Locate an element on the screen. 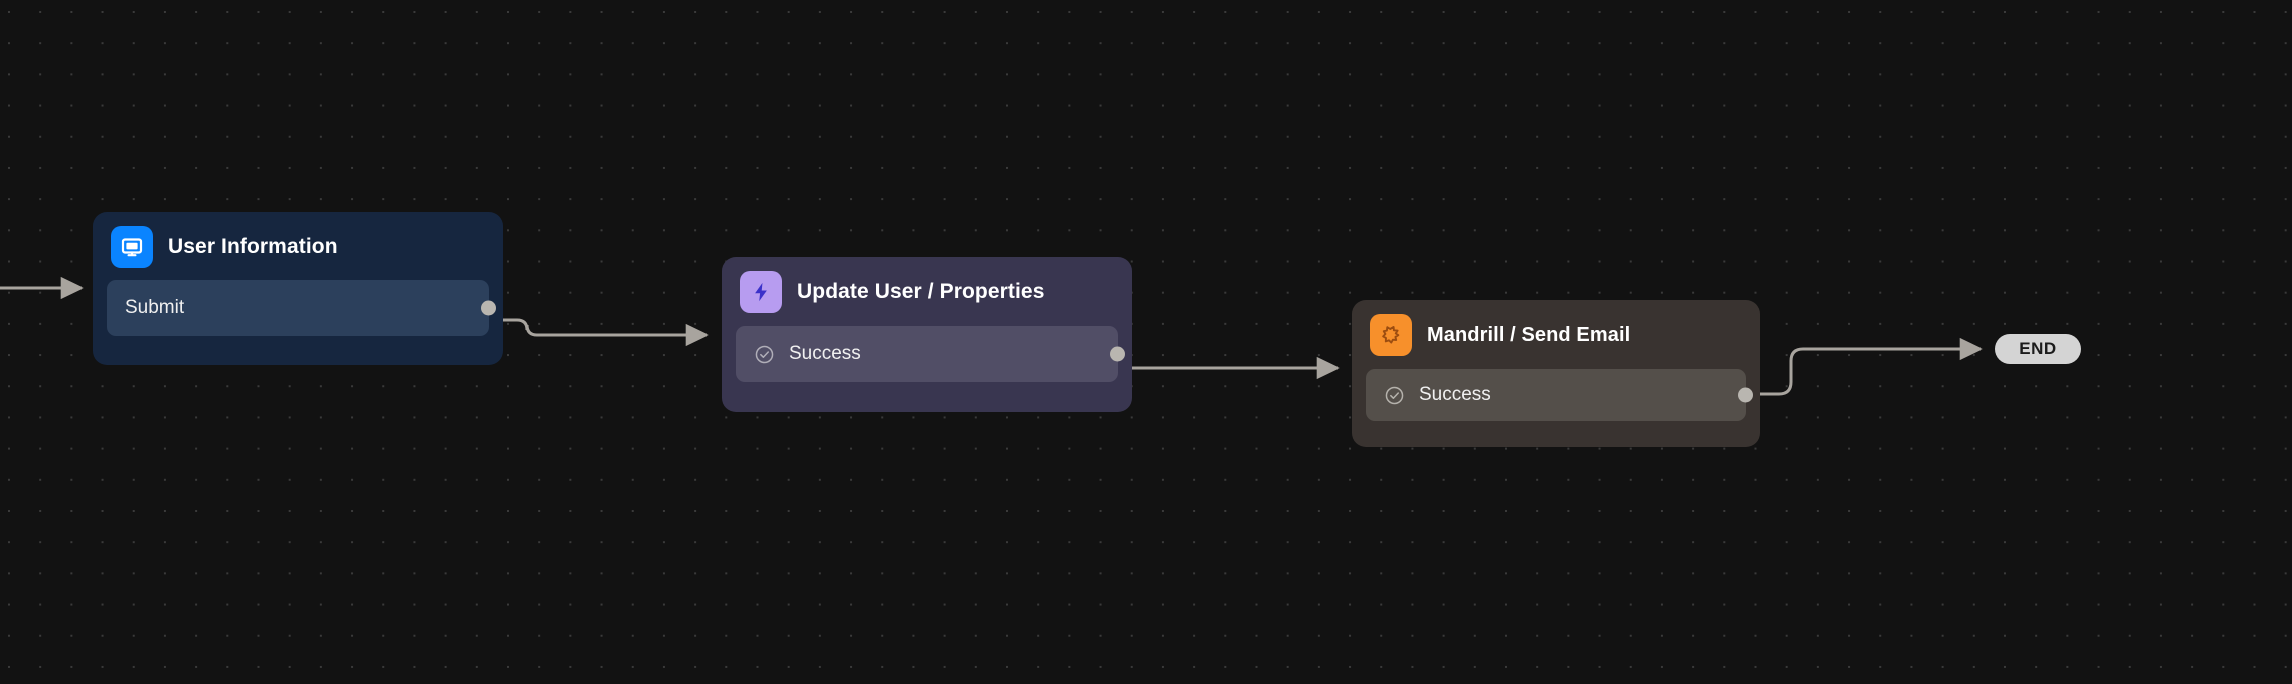 Image resolution: width=2292 pixels, height=684 pixels. node-header: Mandrill / Send Email is located at coordinates (1556, 335).